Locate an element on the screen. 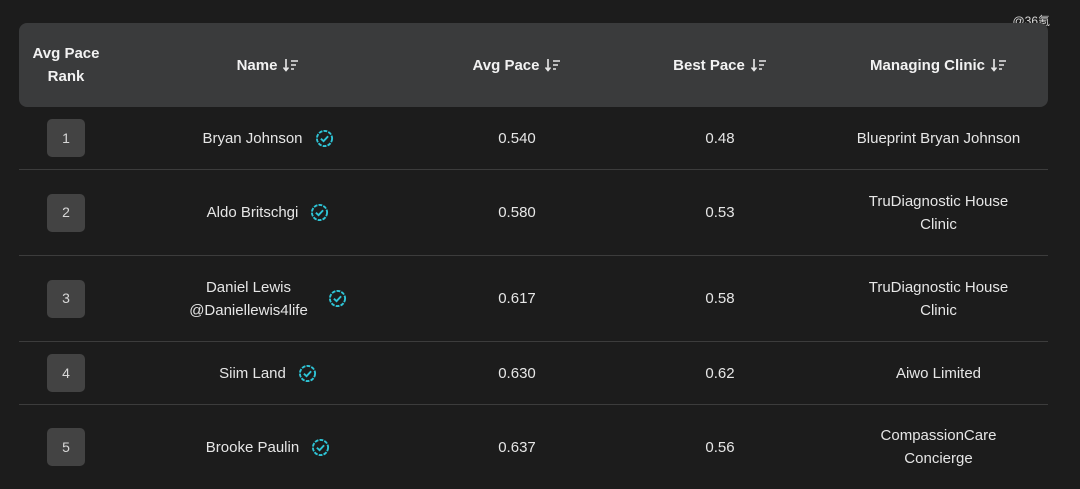  header-rank-line2: Rank is located at coordinates (66, 76).